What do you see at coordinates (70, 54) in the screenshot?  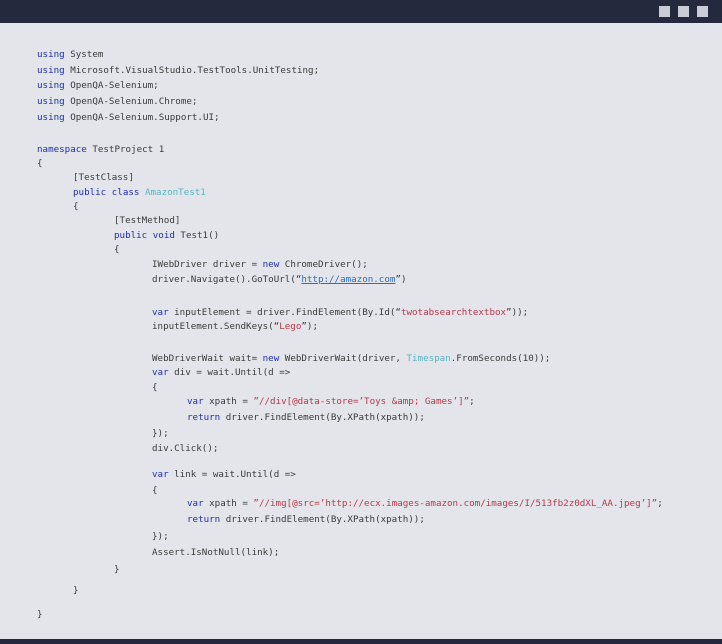 I see `code-line: using System` at bounding box center [70, 54].